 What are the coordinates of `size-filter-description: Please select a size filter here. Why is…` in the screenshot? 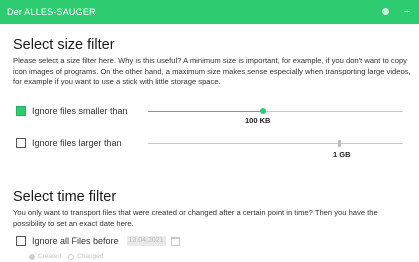 It's located at (212, 71).